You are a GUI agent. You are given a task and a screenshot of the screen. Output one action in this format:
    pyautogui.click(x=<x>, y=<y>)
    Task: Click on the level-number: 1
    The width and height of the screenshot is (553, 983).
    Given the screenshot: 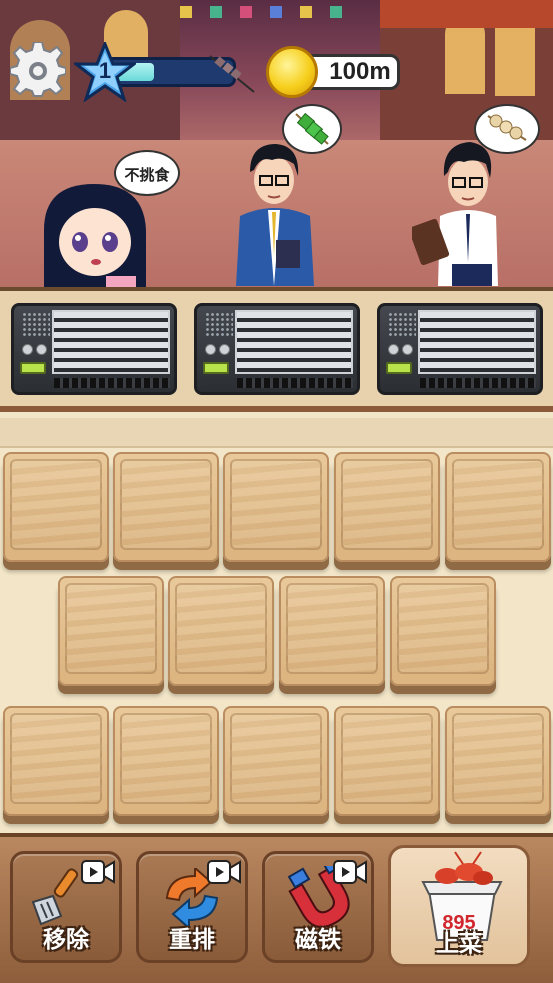 What is the action you would take?
    pyautogui.click(x=105, y=70)
    